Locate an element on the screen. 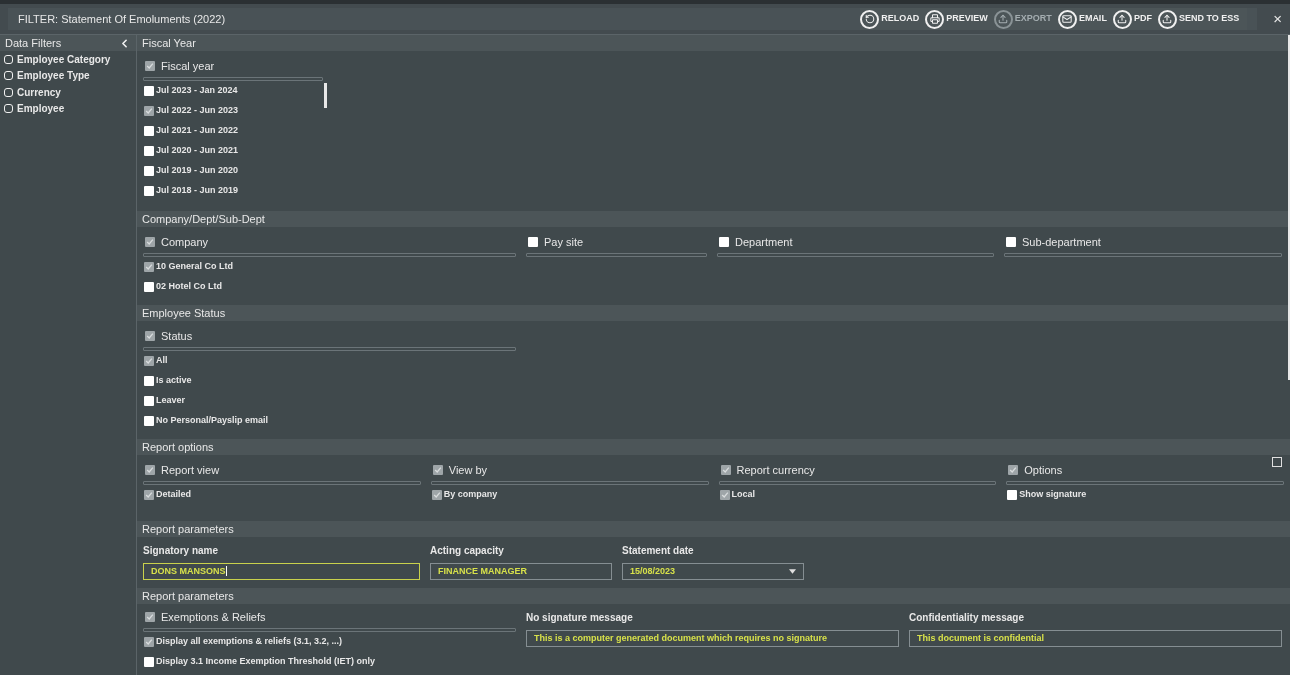  group-label: Report view is located at coordinates (190, 470).